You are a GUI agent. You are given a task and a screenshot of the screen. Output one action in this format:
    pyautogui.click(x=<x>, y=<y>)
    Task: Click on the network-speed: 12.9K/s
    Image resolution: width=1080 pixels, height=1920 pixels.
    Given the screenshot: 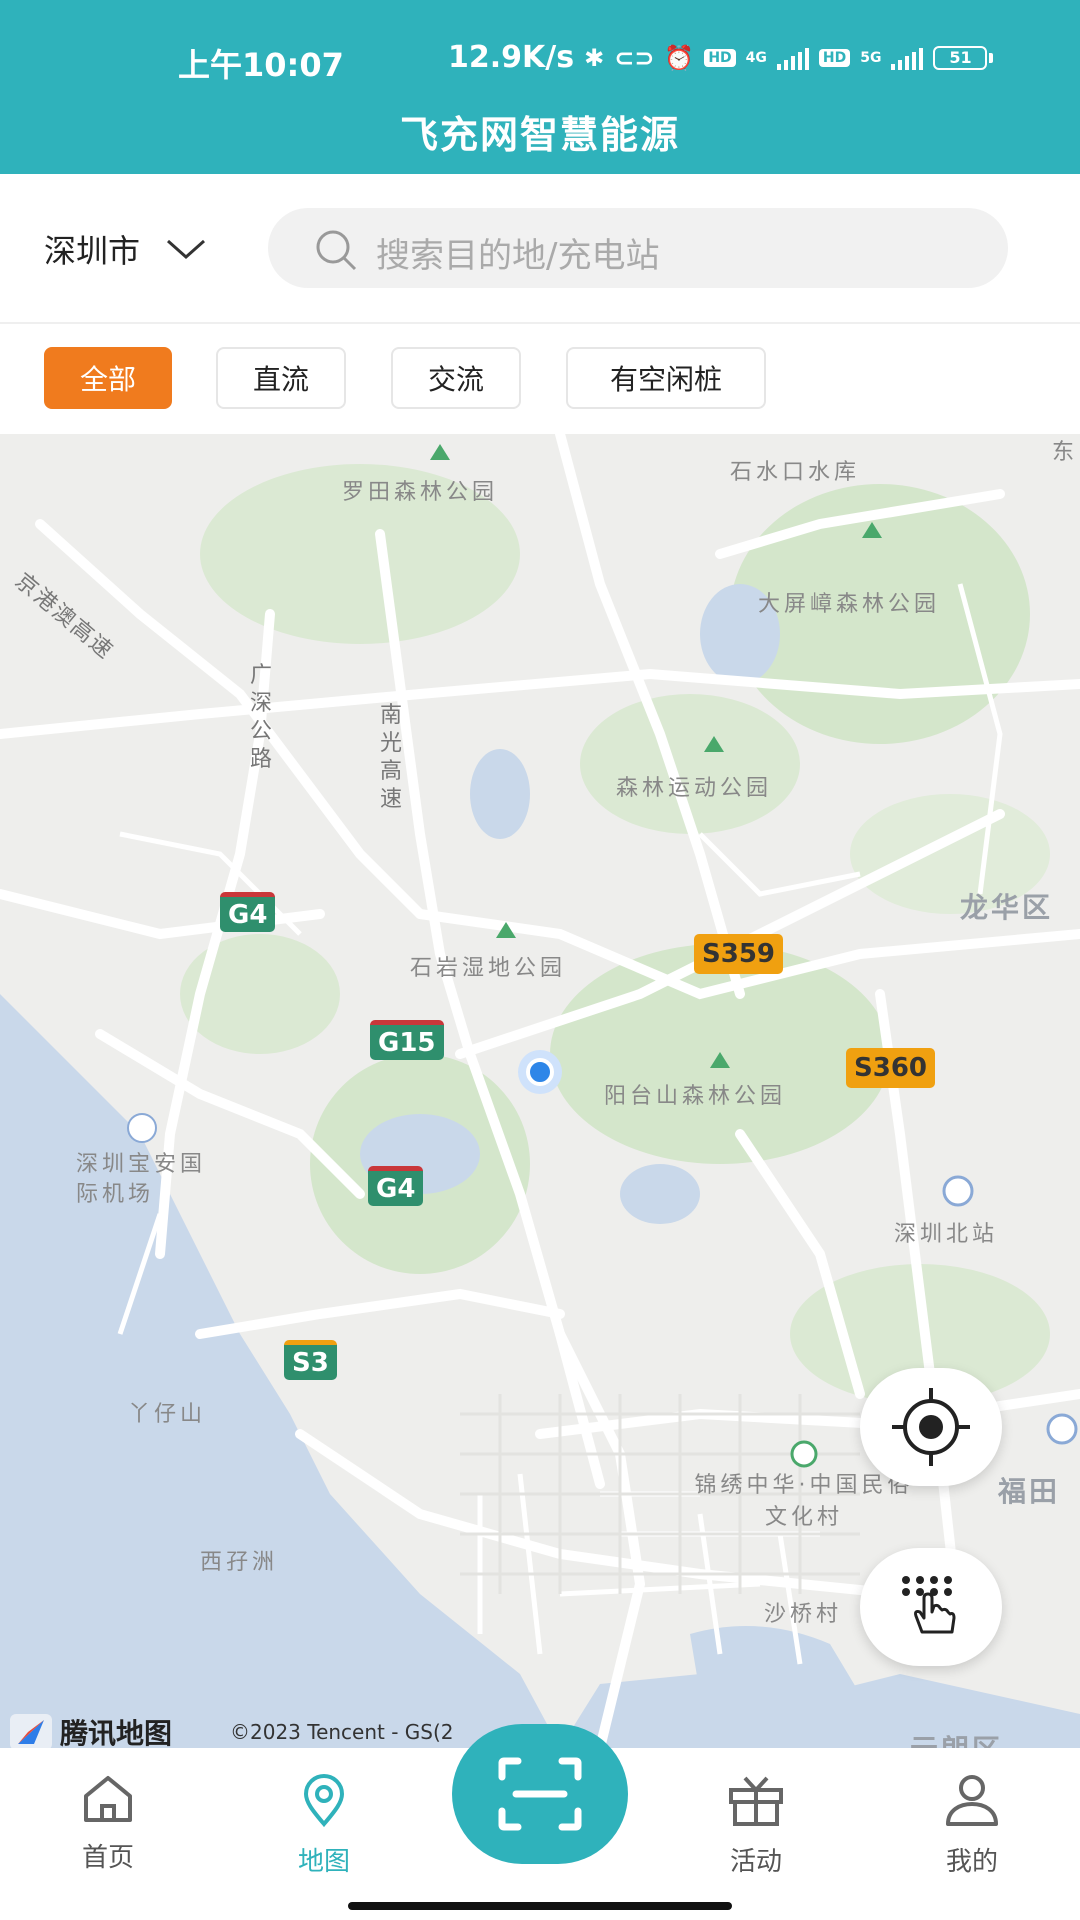 What is the action you would take?
    pyautogui.click(x=511, y=57)
    